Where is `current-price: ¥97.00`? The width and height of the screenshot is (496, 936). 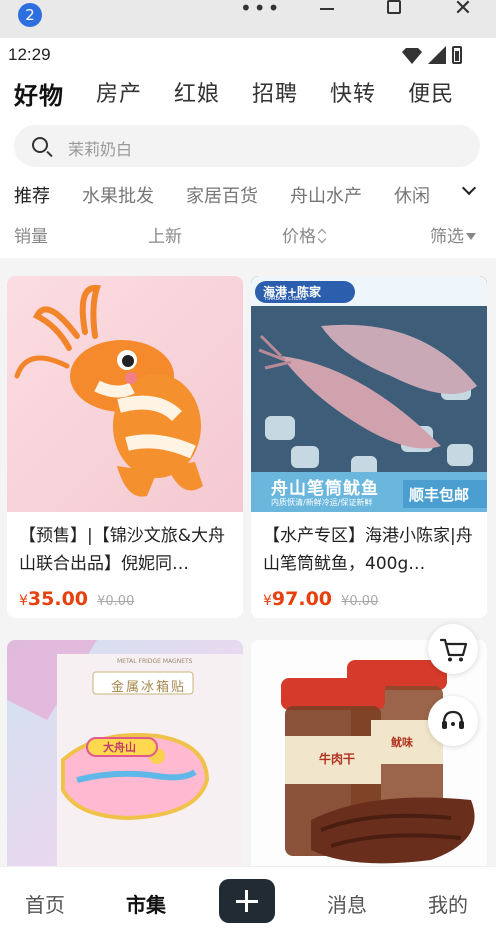
current-price: ¥97.00 is located at coordinates (298, 599).